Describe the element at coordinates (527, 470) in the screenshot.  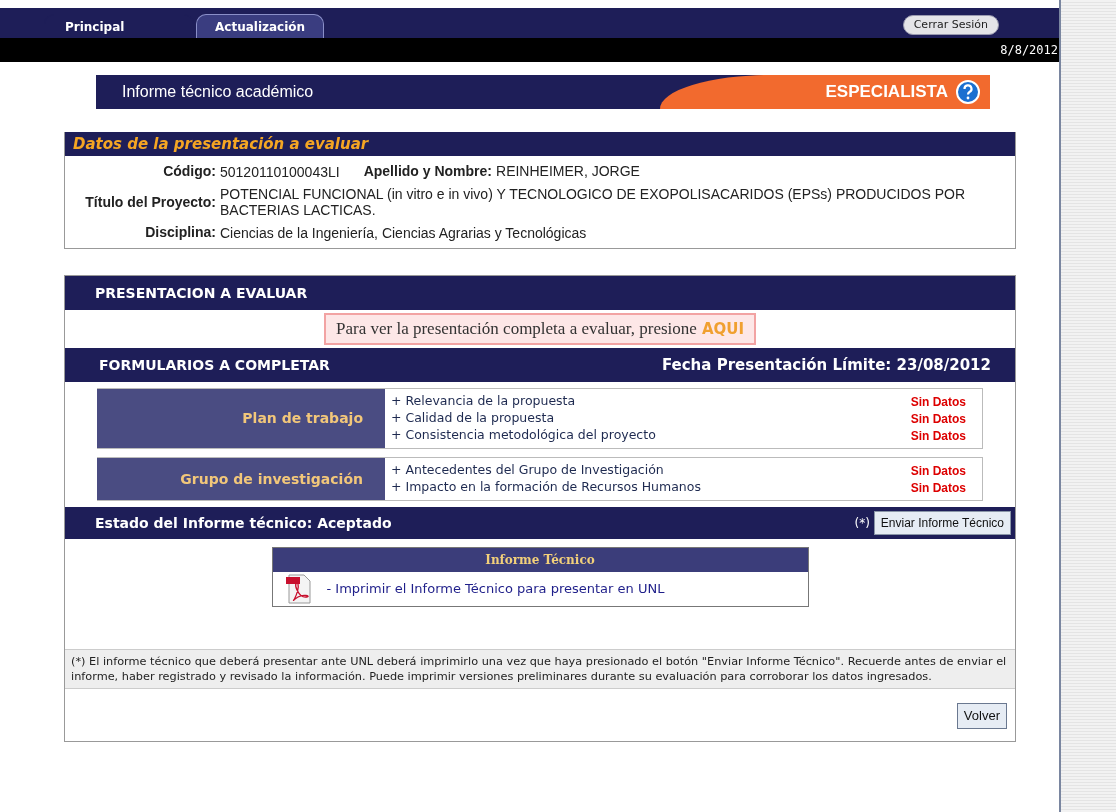
I see `form-link: + Antecedentes del Grupo de Investigación` at that location.